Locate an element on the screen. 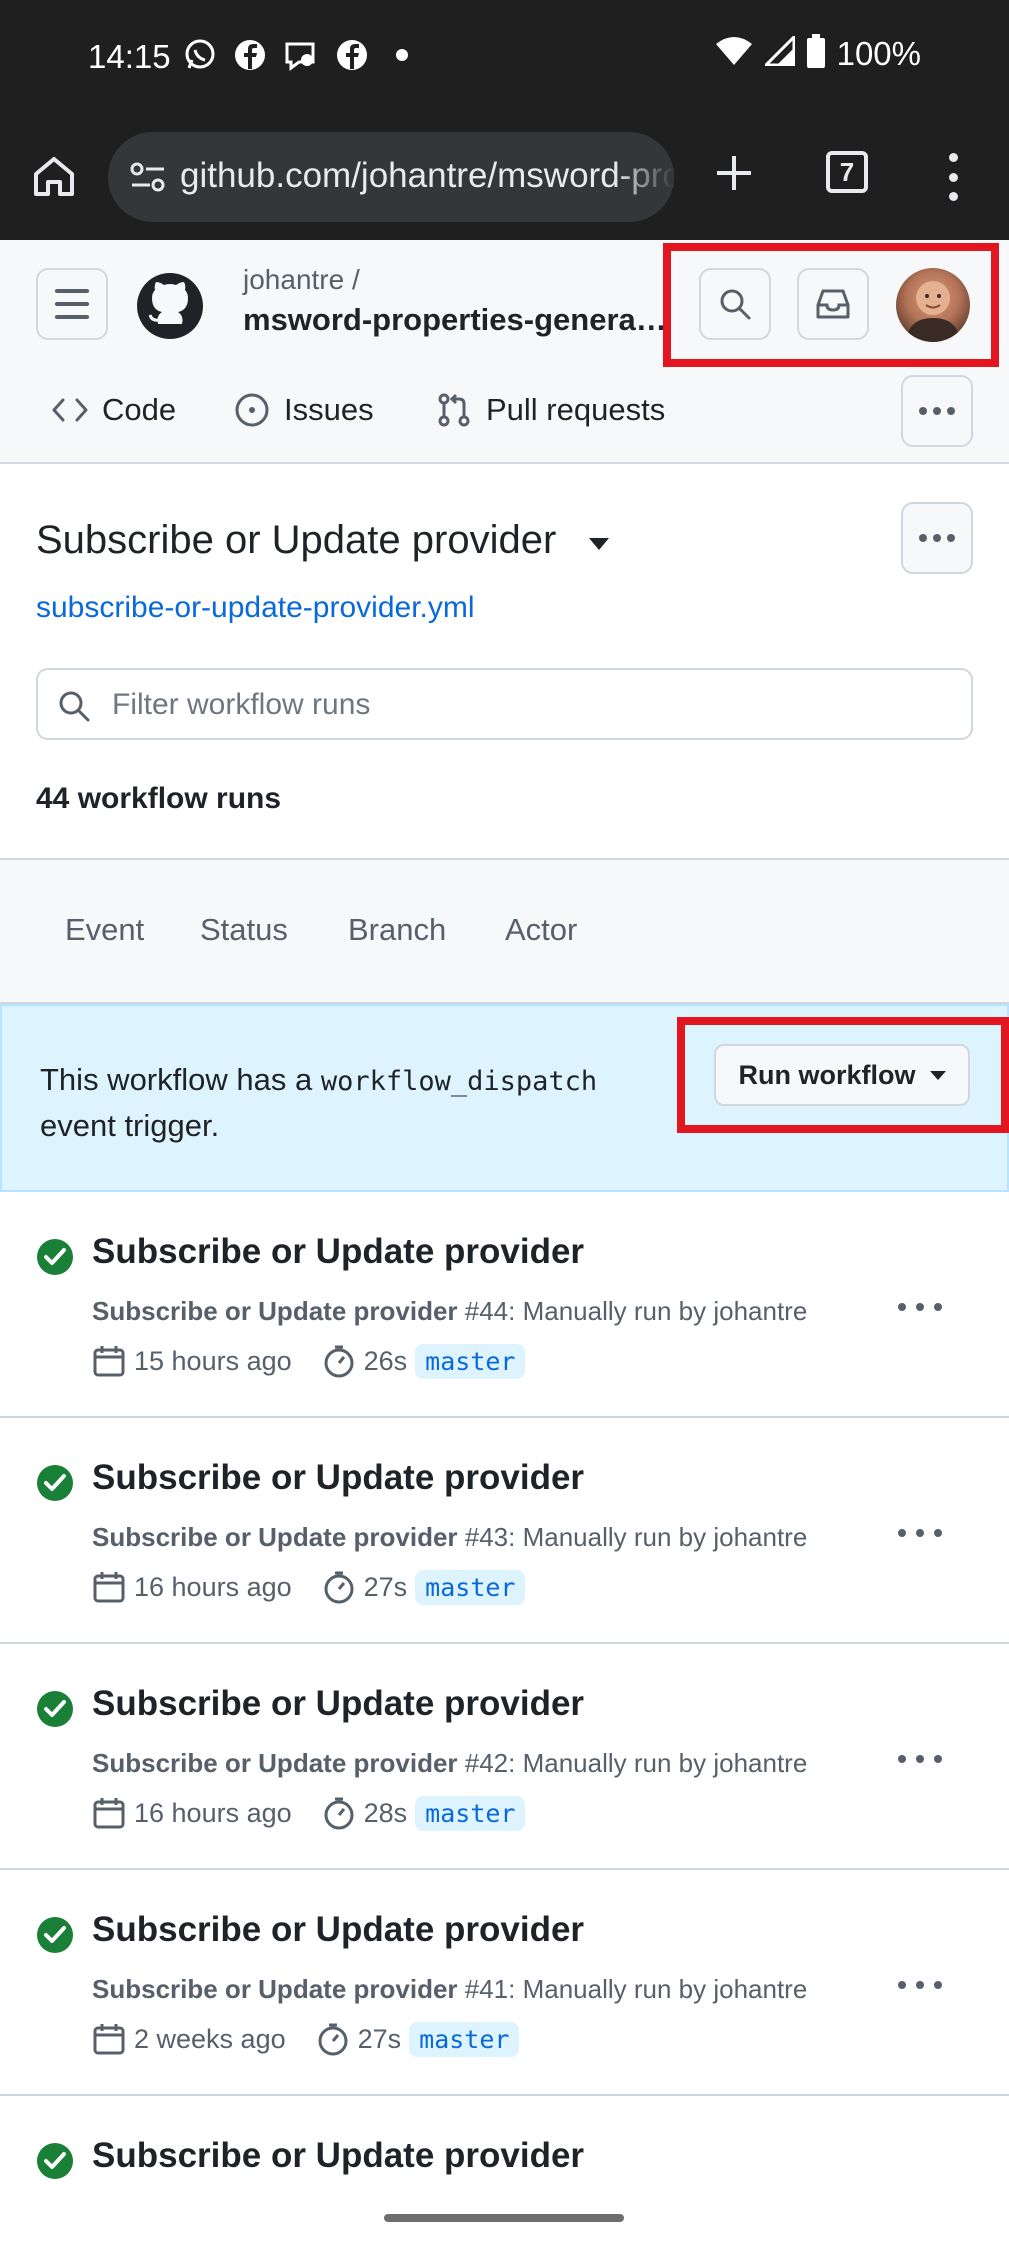 The image size is (1009, 2243). battery-percentage: 100% is located at coordinates (878, 53).